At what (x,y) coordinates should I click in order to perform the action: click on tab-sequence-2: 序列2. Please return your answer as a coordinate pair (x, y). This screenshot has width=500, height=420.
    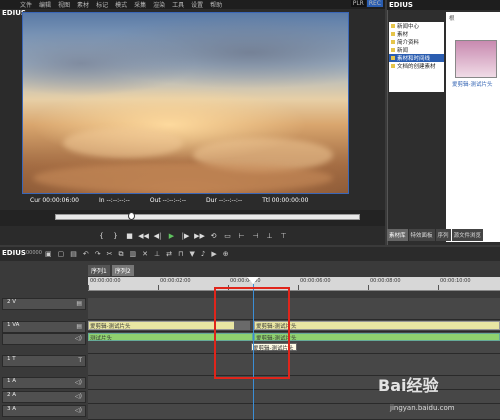
    Looking at the image, I should click on (122, 270).